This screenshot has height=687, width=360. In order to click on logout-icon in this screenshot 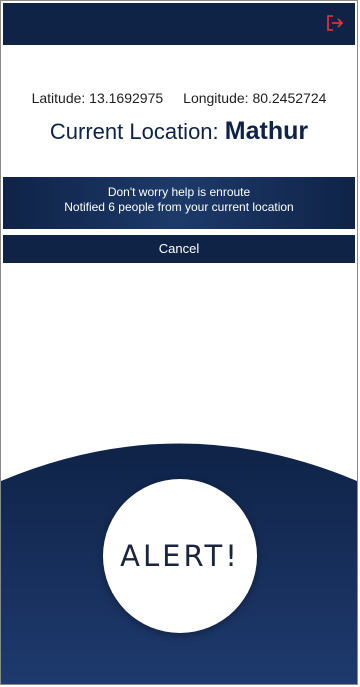, I will do `click(335, 23)`.